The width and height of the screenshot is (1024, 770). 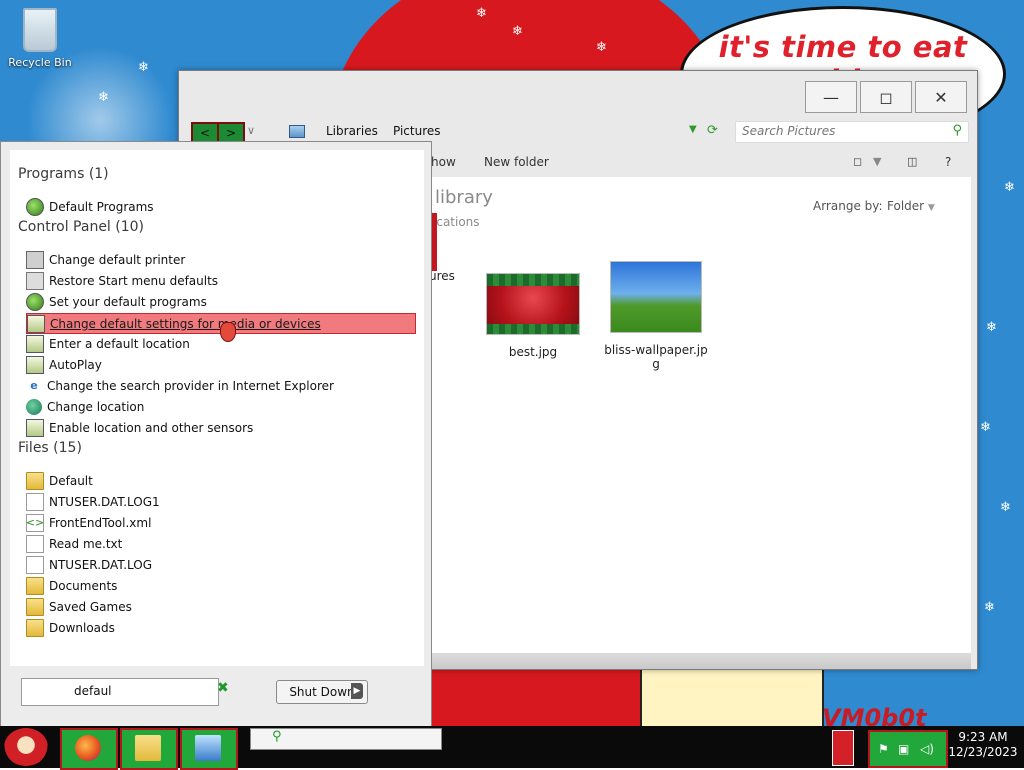 I want to click on result-file-frontendtool: <> FrontEndTool.xml, so click(x=213, y=522).